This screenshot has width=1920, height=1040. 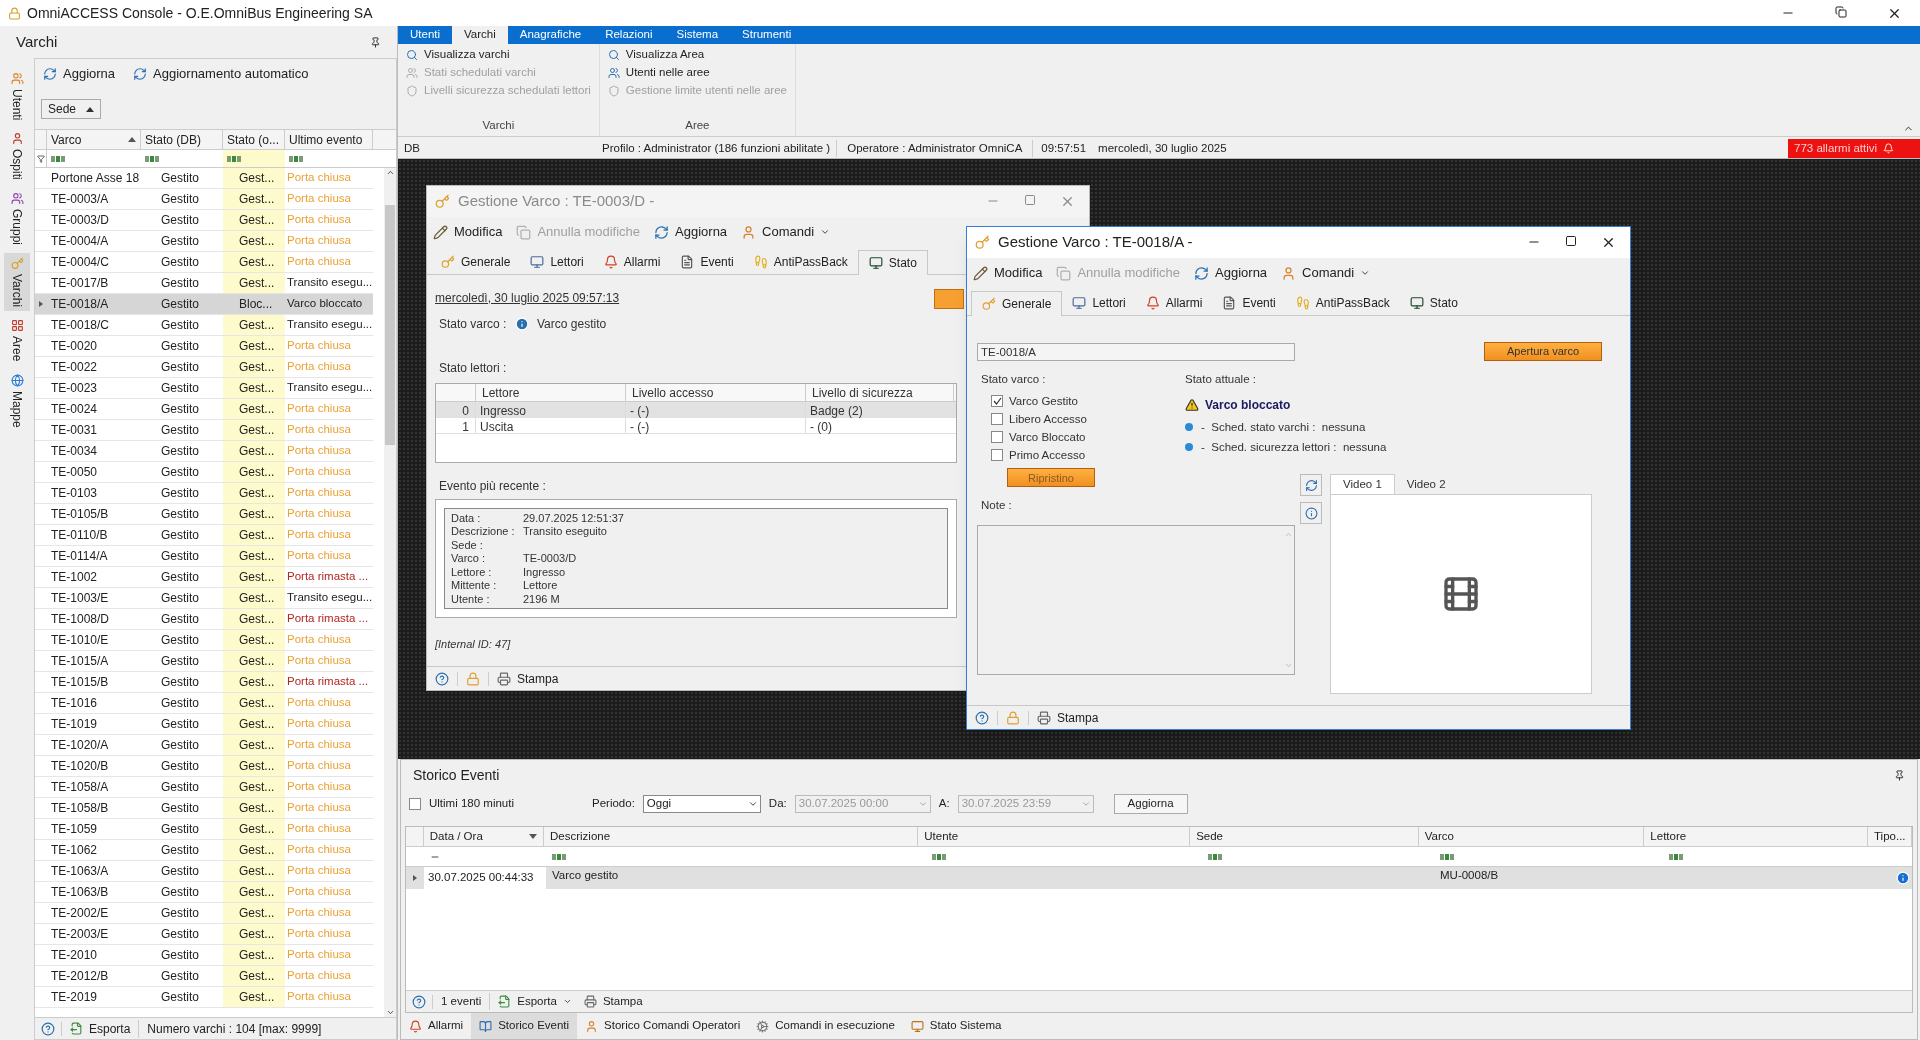 What do you see at coordinates (204, 514) in the screenshot?
I see `table-row: TE-0105/B Gestito Gest... Porta chiusa` at bounding box center [204, 514].